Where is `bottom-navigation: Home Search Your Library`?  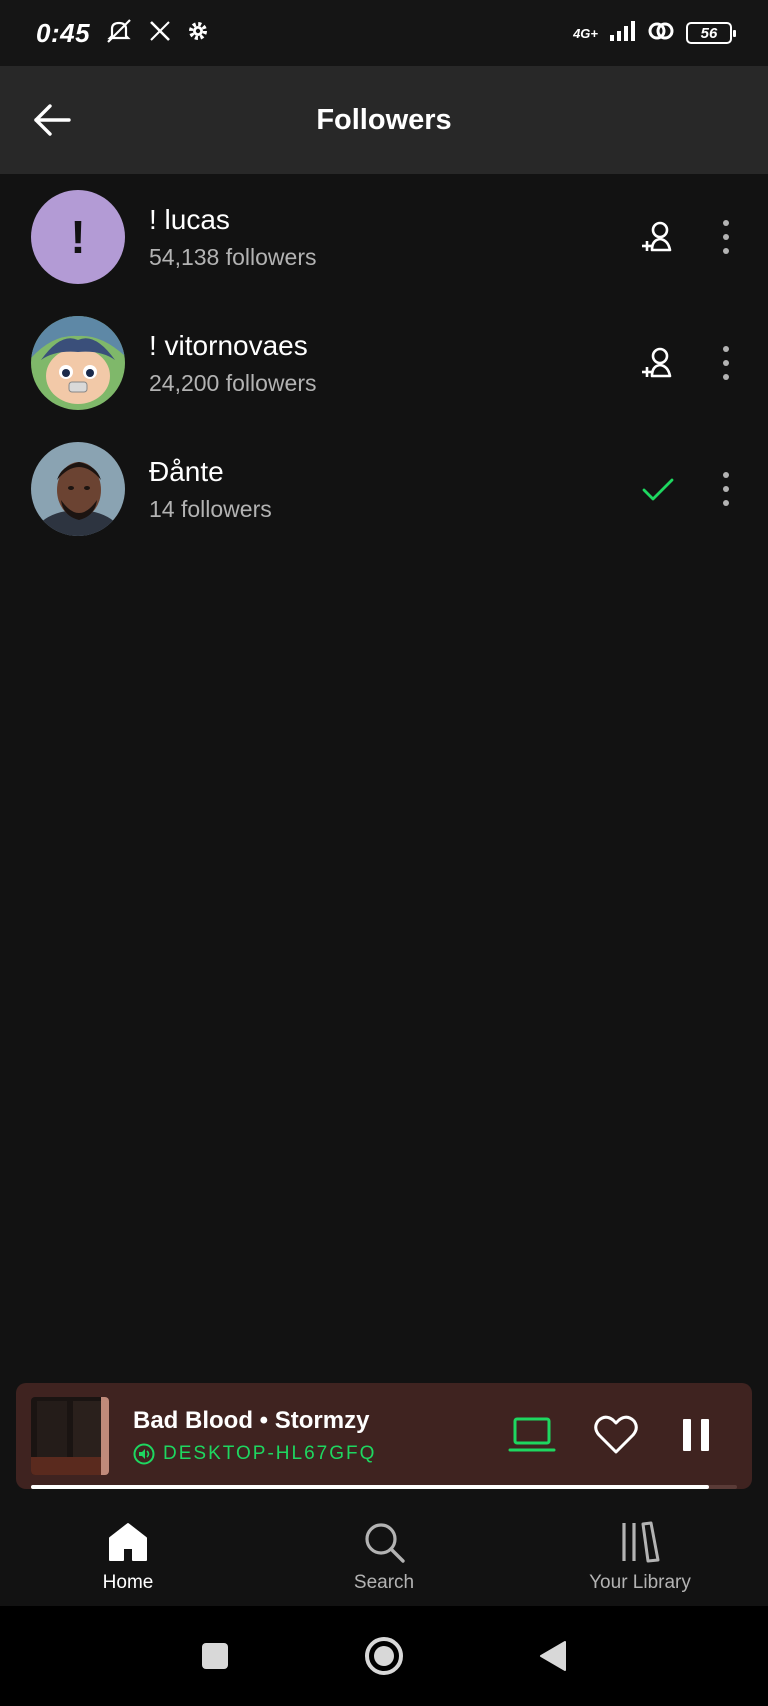
bottom-navigation: Home Search Your Library is located at coordinates (384, 1549).